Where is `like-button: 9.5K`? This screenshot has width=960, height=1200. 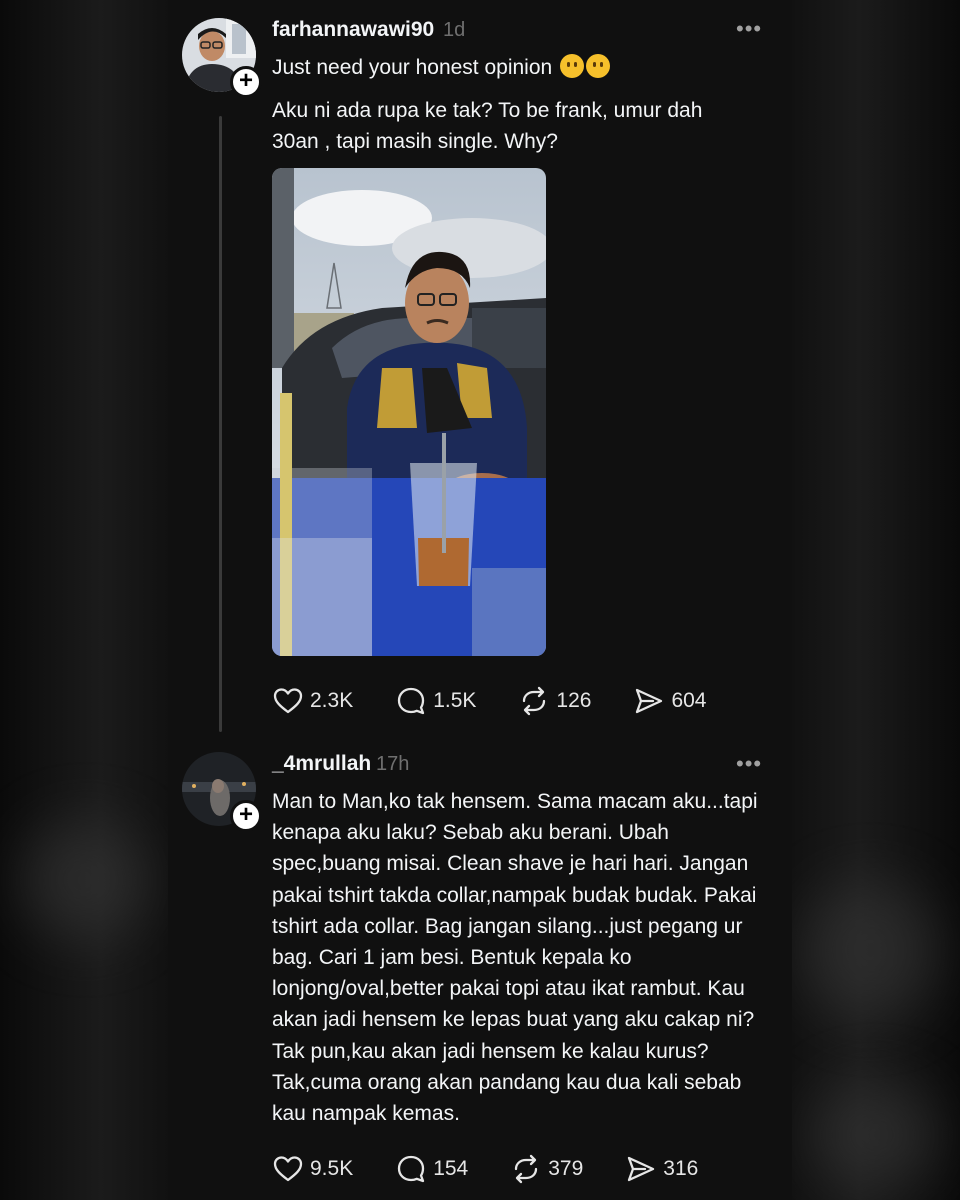
like-button: 9.5K is located at coordinates (312, 1169).